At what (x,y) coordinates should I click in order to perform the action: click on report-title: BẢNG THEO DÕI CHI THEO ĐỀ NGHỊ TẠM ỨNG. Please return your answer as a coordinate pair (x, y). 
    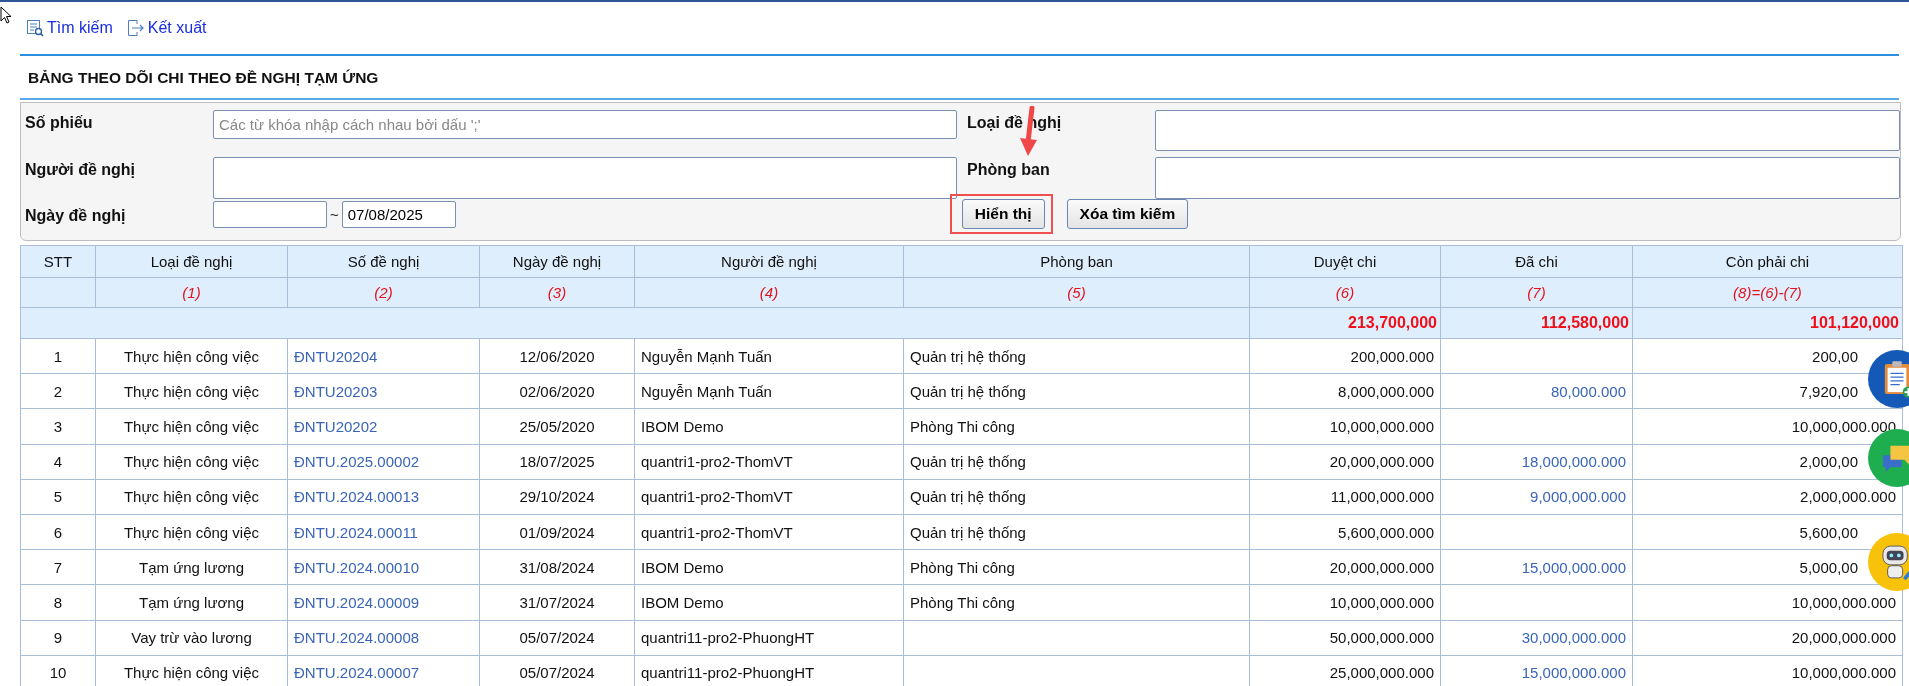
    Looking at the image, I should click on (203, 77).